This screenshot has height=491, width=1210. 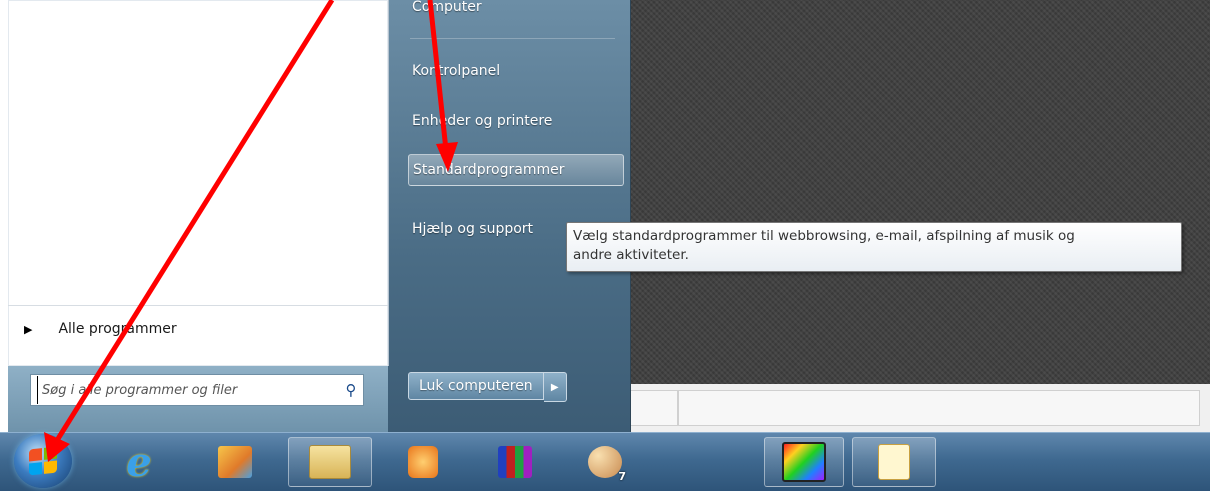 I want to click on menu-item-label: Hjælp og support, so click(x=473, y=229).